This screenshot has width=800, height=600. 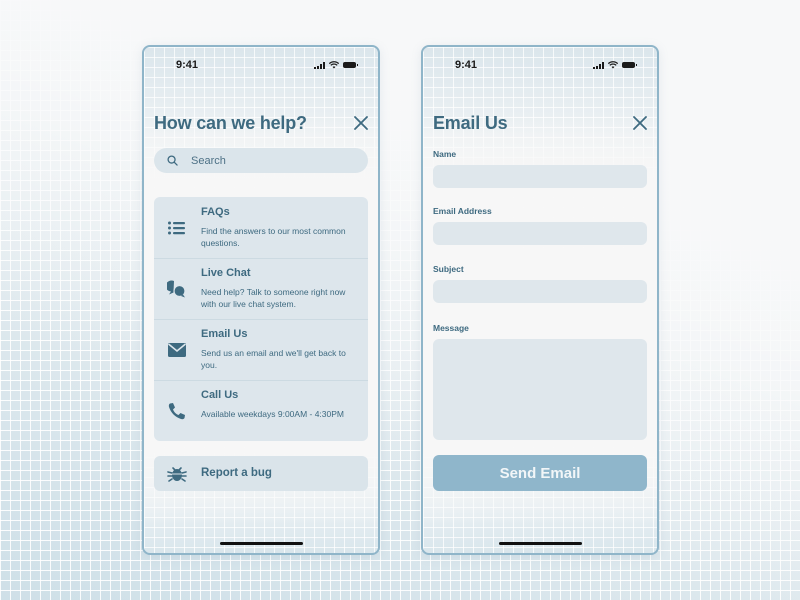 What do you see at coordinates (177, 474) in the screenshot?
I see `bug-icon` at bounding box center [177, 474].